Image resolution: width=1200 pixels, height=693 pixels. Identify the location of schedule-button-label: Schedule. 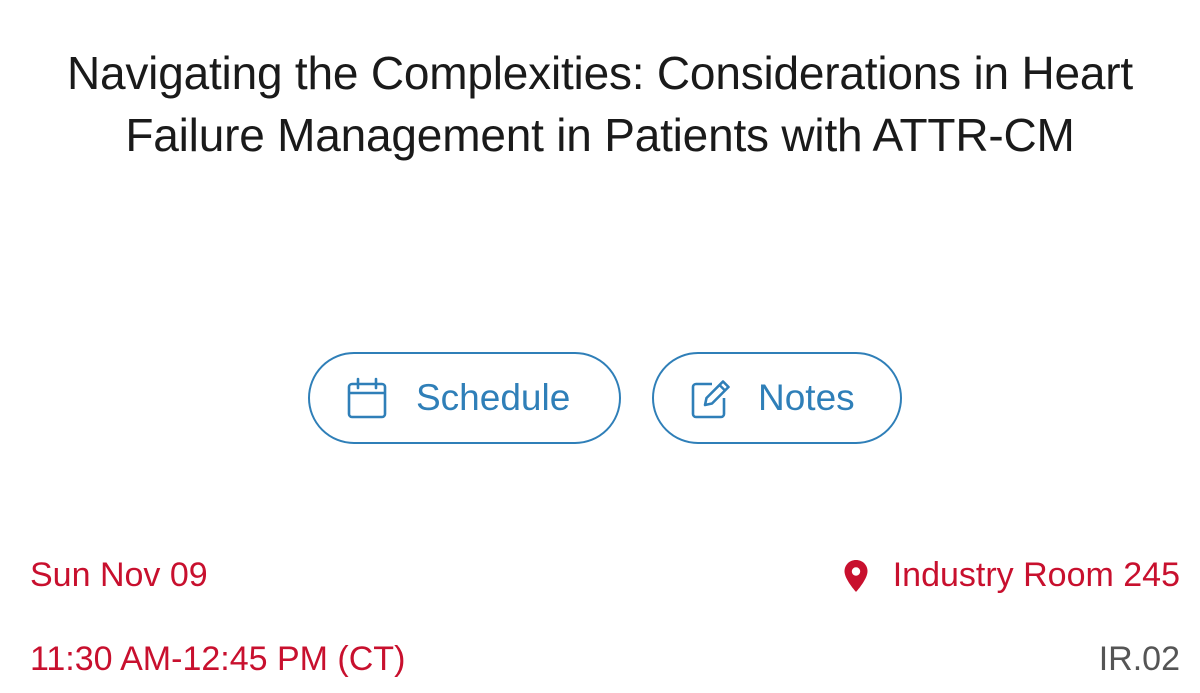
(493, 397).